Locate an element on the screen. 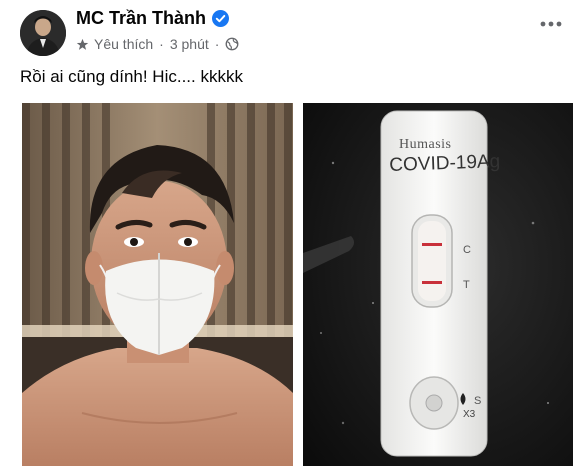 The width and height of the screenshot is (580, 475). globe-icon is located at coordinates (232, 44).